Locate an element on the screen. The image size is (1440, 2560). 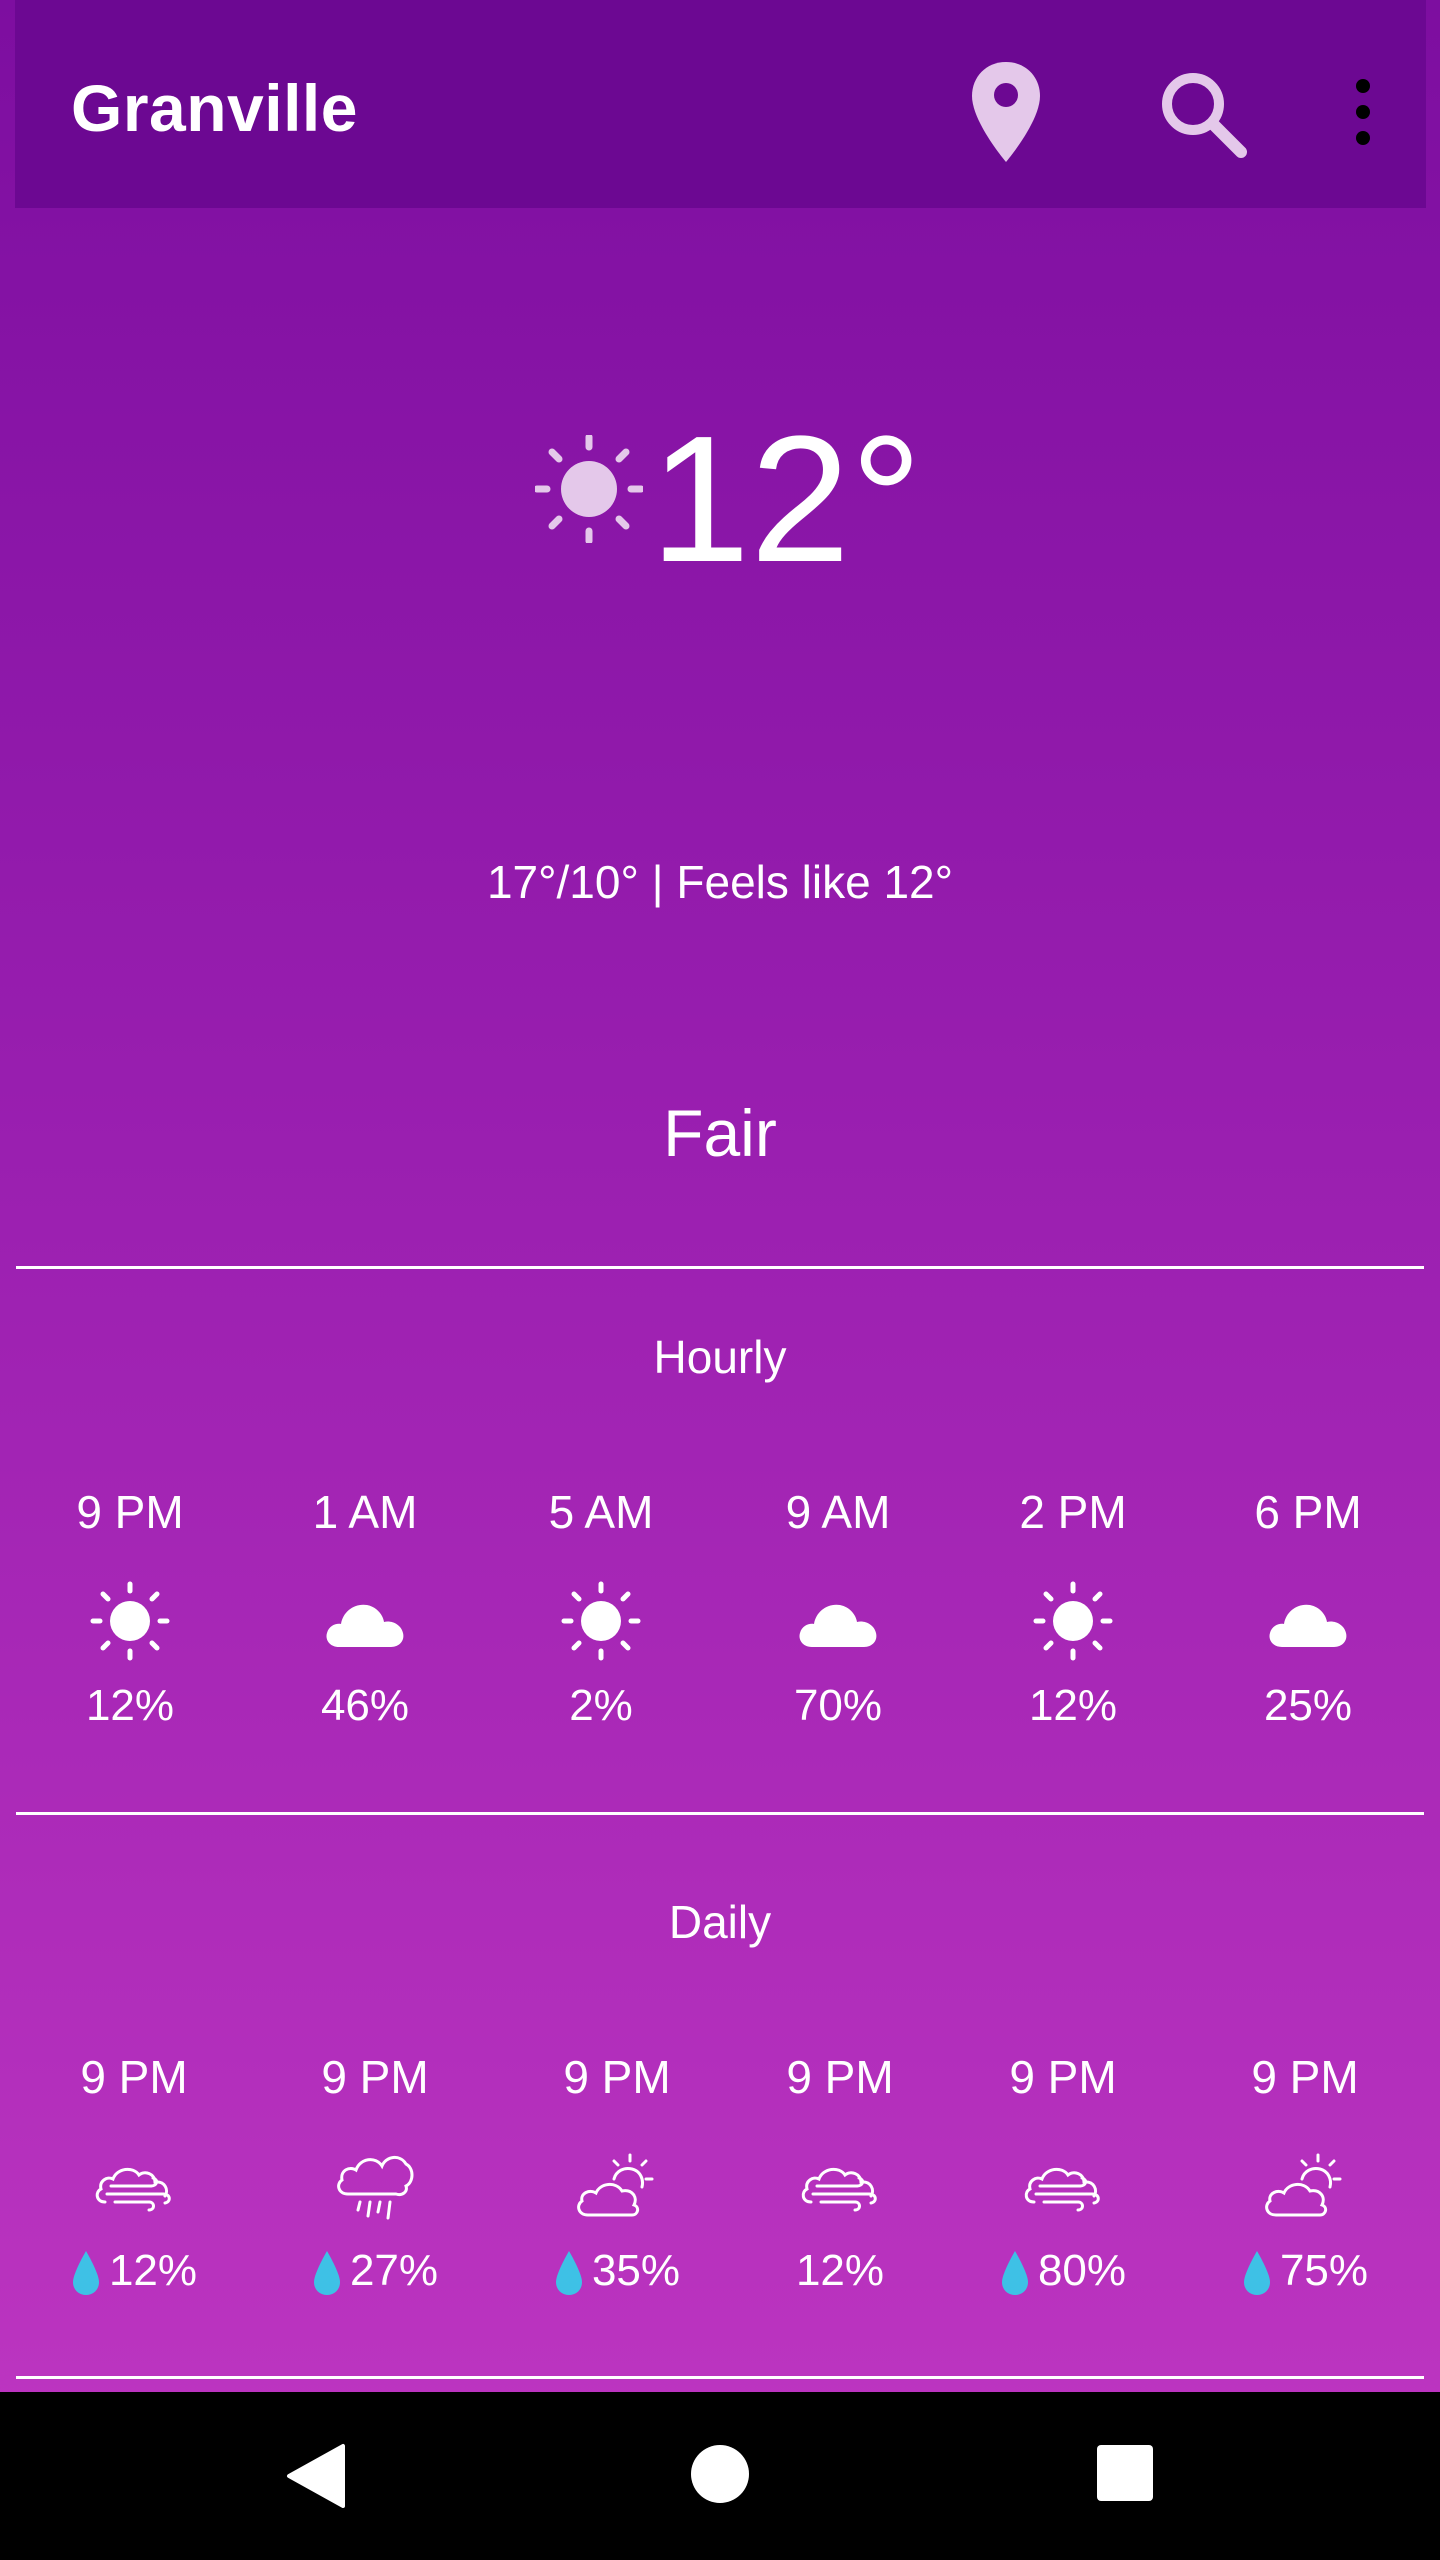
daily-title: Daily is located at coordinates (720, 1922).